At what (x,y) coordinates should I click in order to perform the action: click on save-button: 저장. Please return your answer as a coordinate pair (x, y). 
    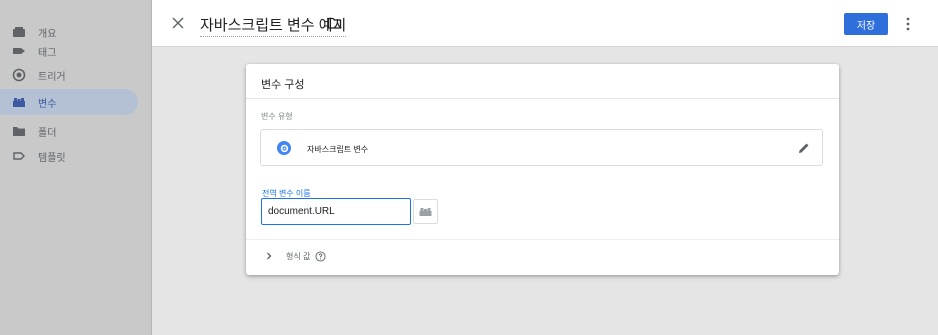
    Looking at the image, I should click on (866, 24).